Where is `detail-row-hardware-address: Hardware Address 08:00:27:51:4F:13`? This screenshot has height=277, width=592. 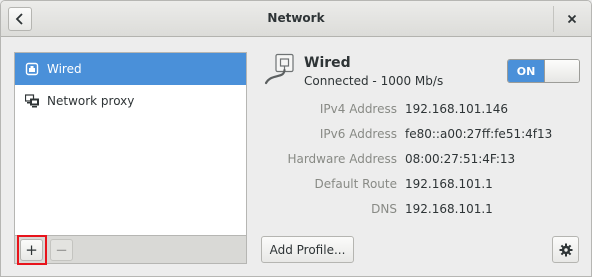
detail-row-hardware-address: Hardware Address 08:00:27:51:4F:13 is located at coordinates (423, 160).